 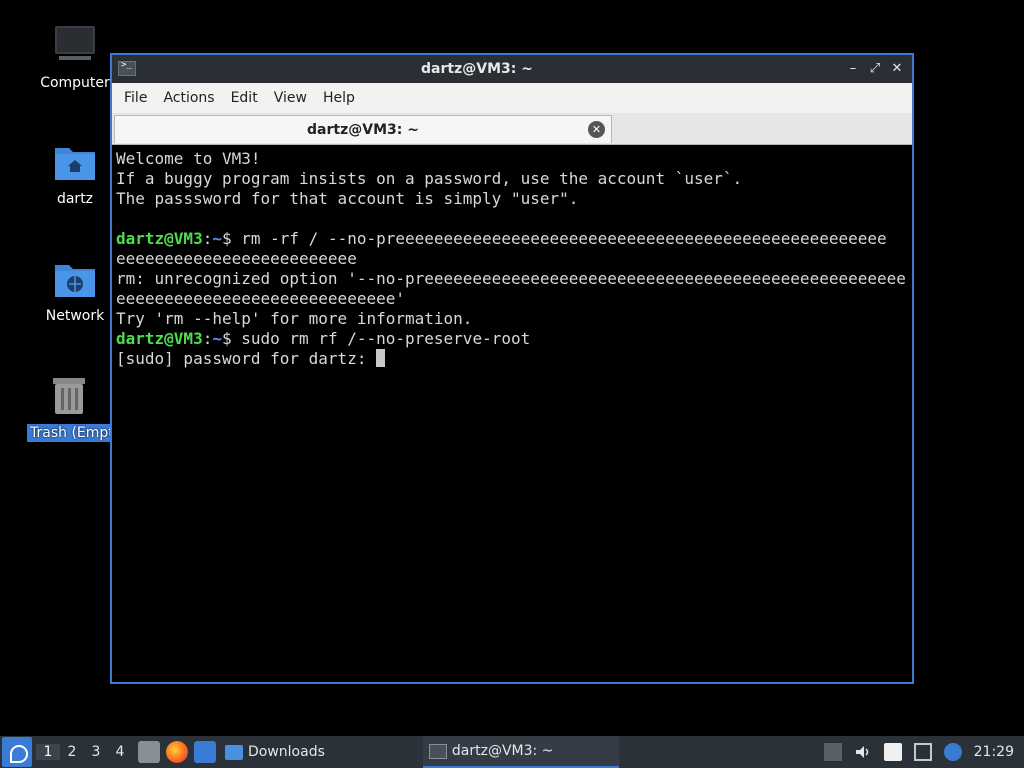 What do you see at coordinates (512, 359) in the screenshot?
I see `terminal-sudo-line: [sudo] password for dartz:` at bounding box center [512, 359].